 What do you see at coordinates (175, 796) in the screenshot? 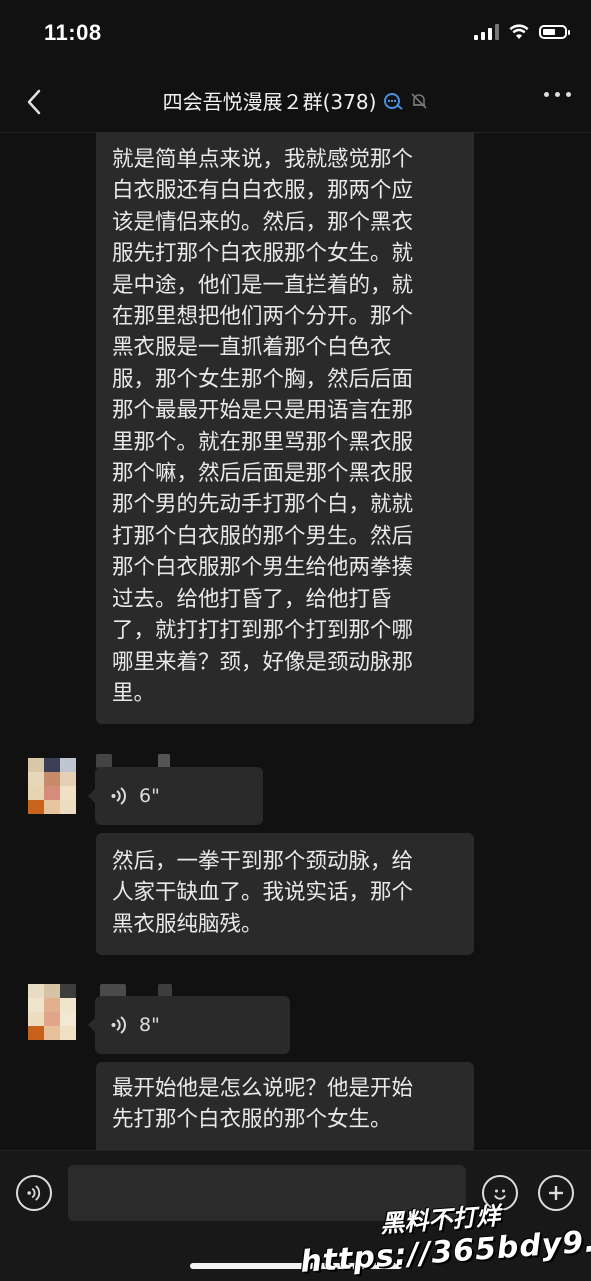
I see `voice-message: 6"` at bounding box center [175, 796].